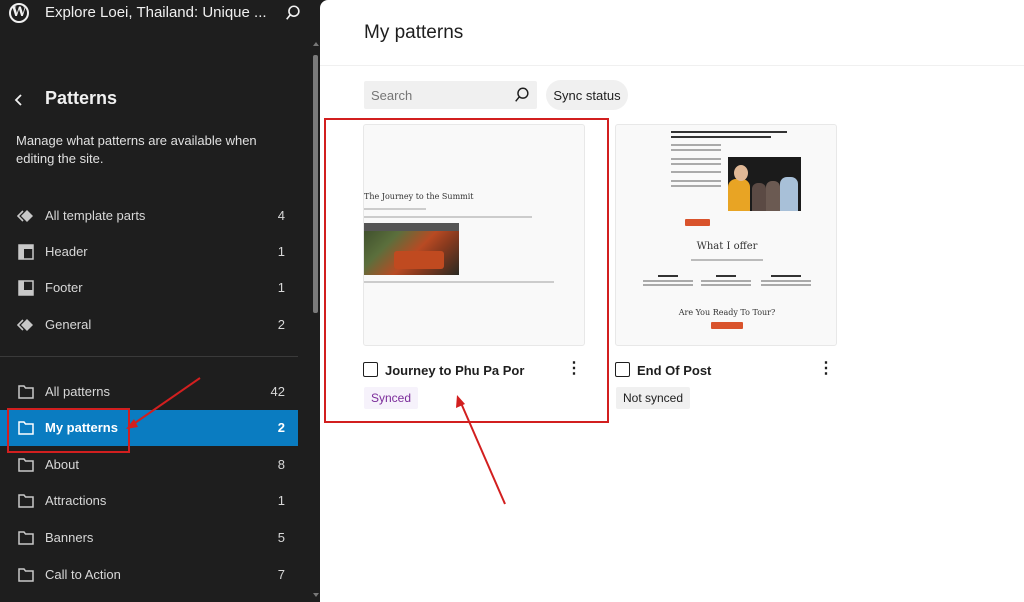  What do you see at coordinates (83, 574) in the screenshot?
I see `sidebar-item-label: Call to Action` at bounding box center [83, 574].